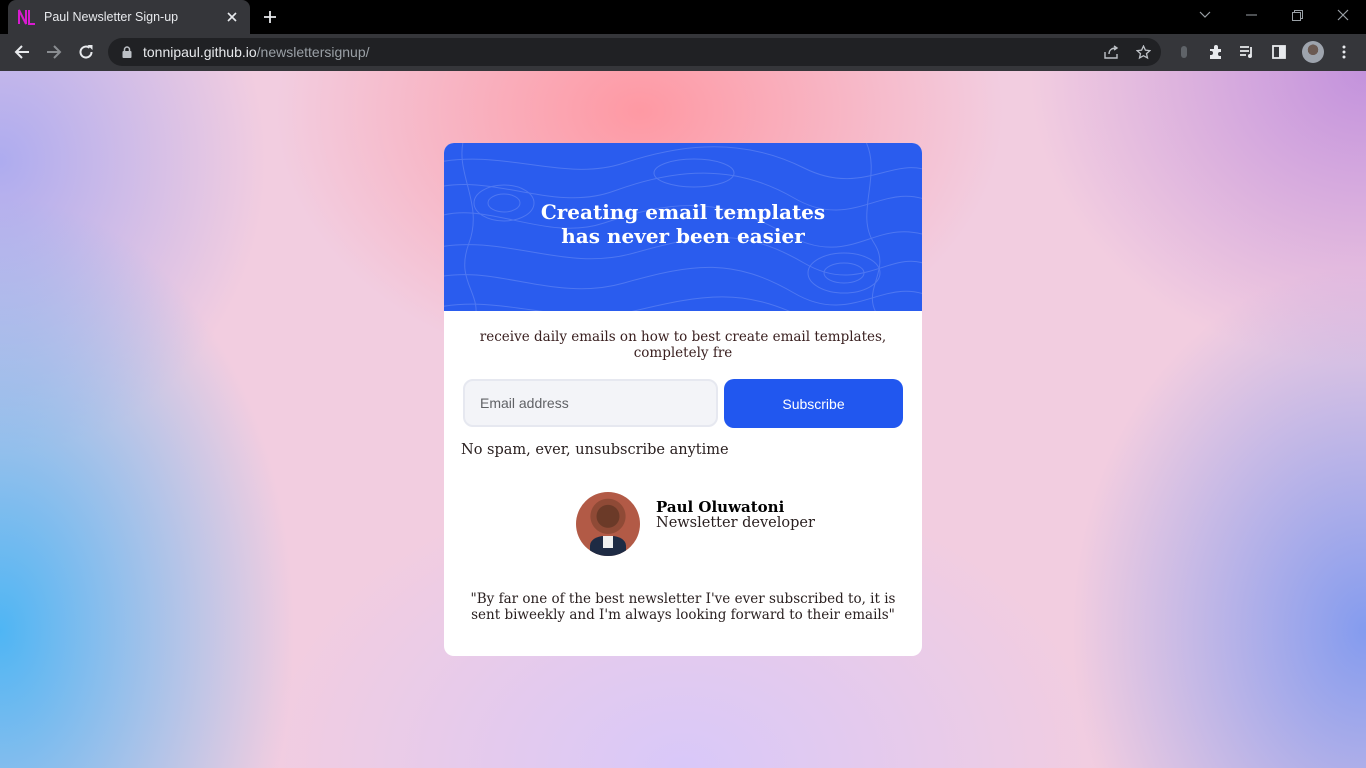  I want to click on lock-icon, so click(127, 52).